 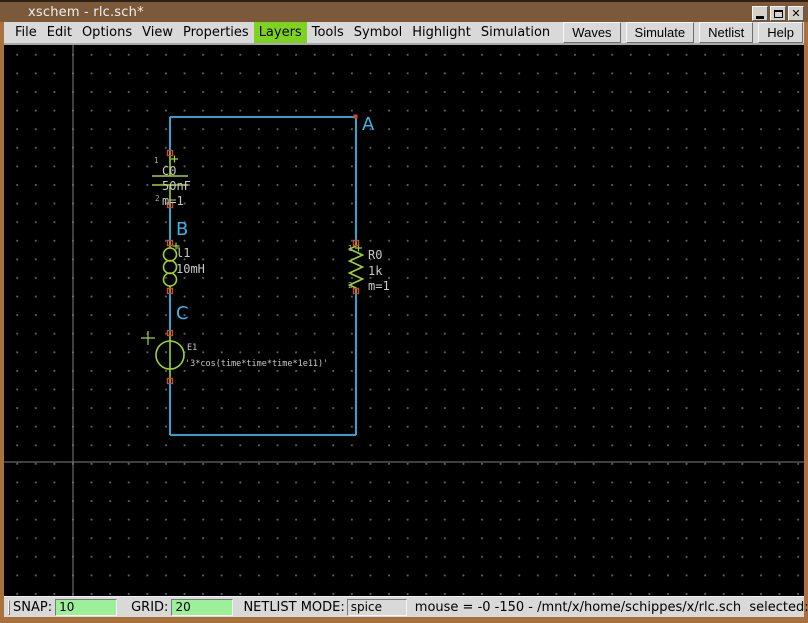 I want to click on snap-label: SNAP:, so click(x=33, y=607).